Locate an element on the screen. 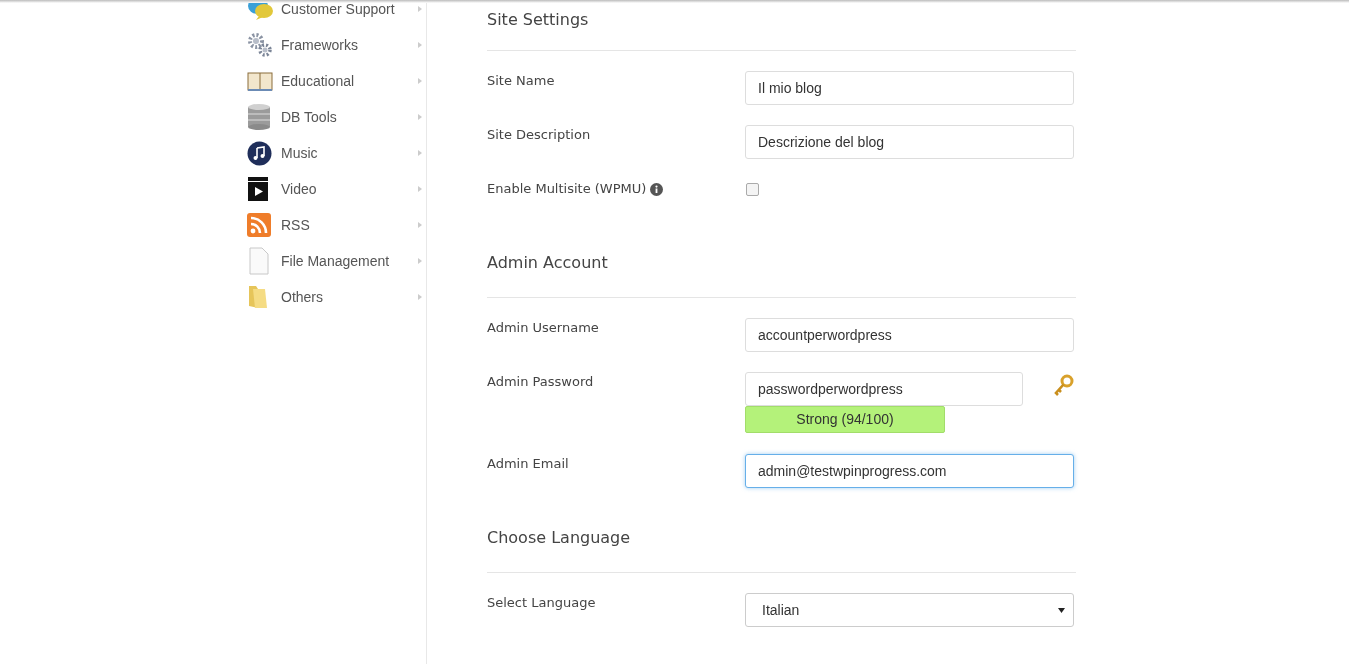 Image resolution: width=1349 pixels, height=664 pixels. text-field: Descrizione del blog is located at coordinates (909, 142).